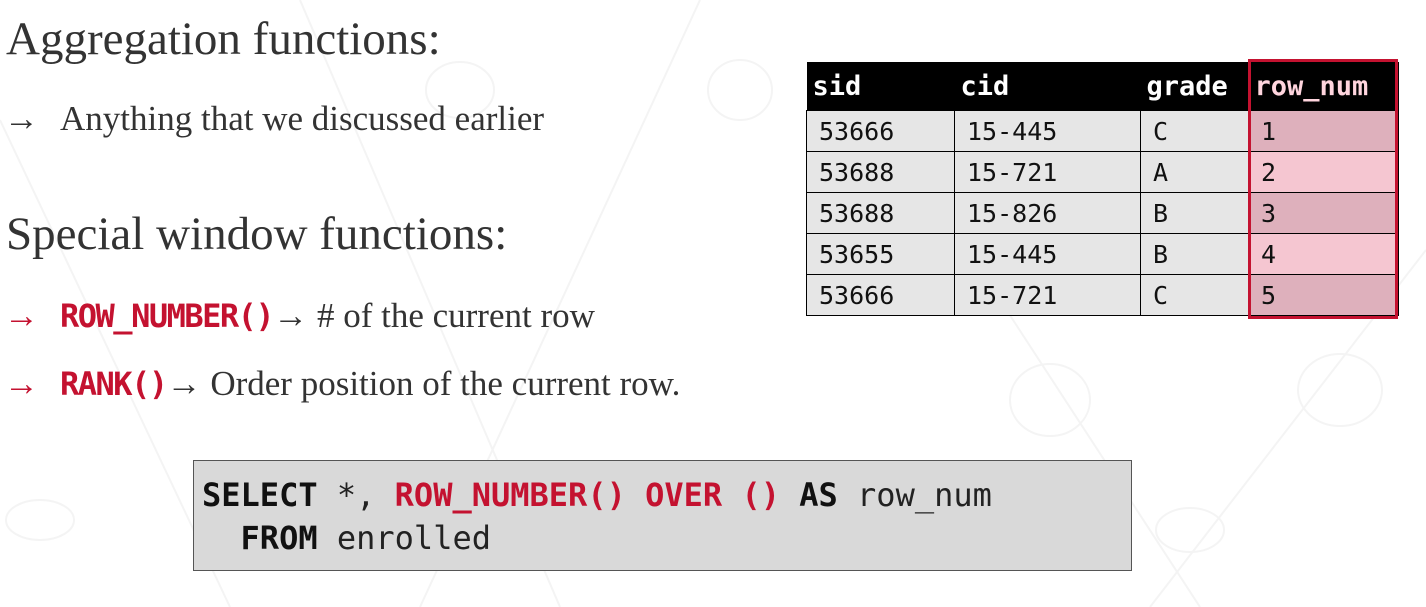 The height and width of the screenshot is (607, 1426). What do you see at coordinates (223, 39) in the screenshot?
I see `heading-aggregation-functions: Aggregation functions:` at bounding box center [223, 39].